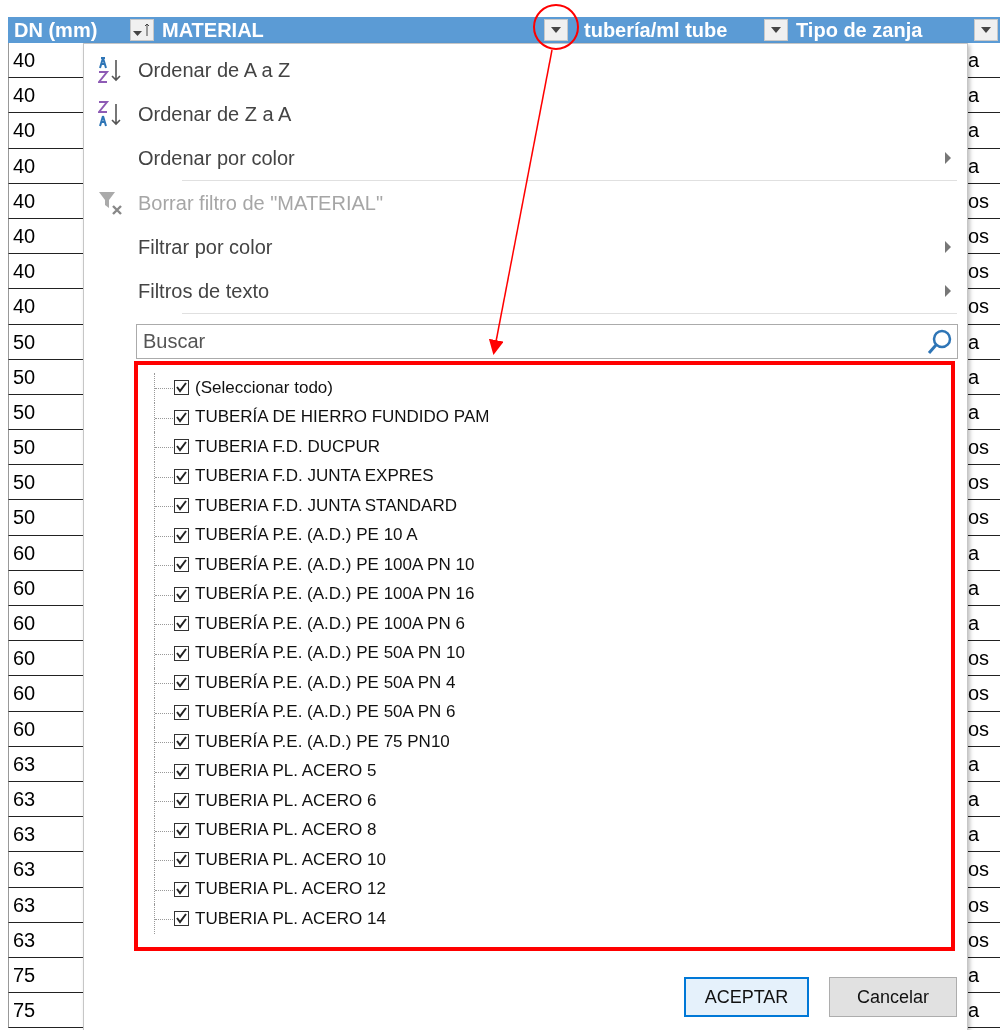 Image resolution: width=1000 pixels, height=1030 pixels. What do you see at coordinates (552, 683) in the screenshot?
I see `value-item: TUBERÍA P.E. (A.D.) PE 50A PN 4` at bounding box center [552, 683].